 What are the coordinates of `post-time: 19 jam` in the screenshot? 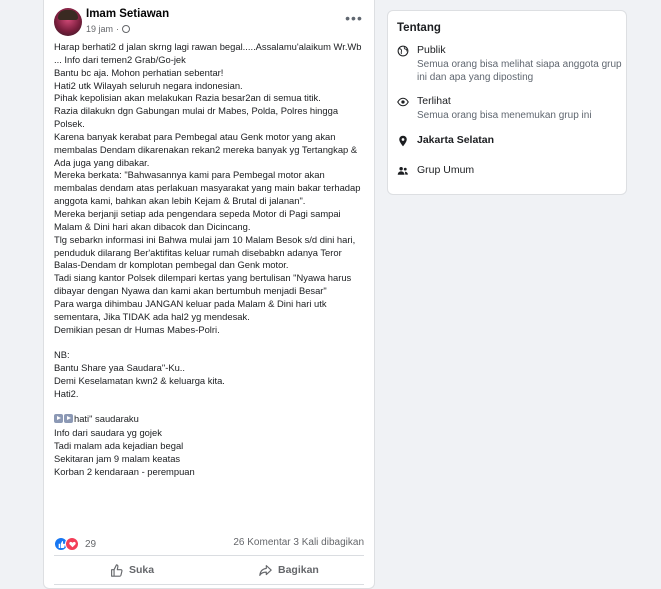 It's located at (99, 29).